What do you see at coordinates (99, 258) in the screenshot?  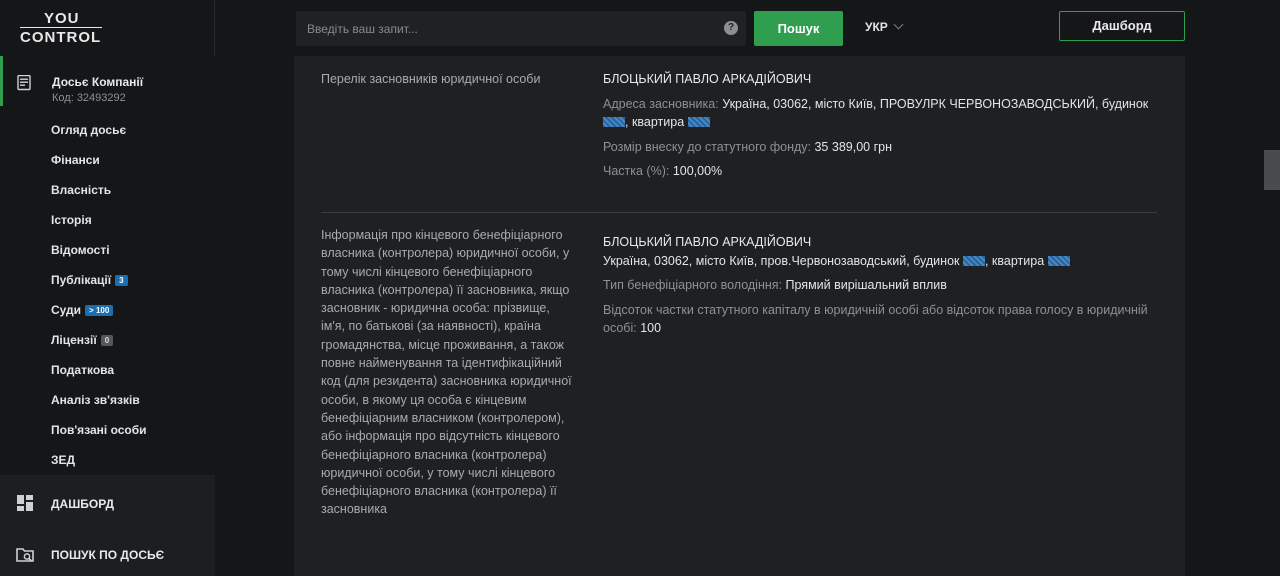 I see `sidebar-item-records: Відомості` at bounding box center [99, 258].